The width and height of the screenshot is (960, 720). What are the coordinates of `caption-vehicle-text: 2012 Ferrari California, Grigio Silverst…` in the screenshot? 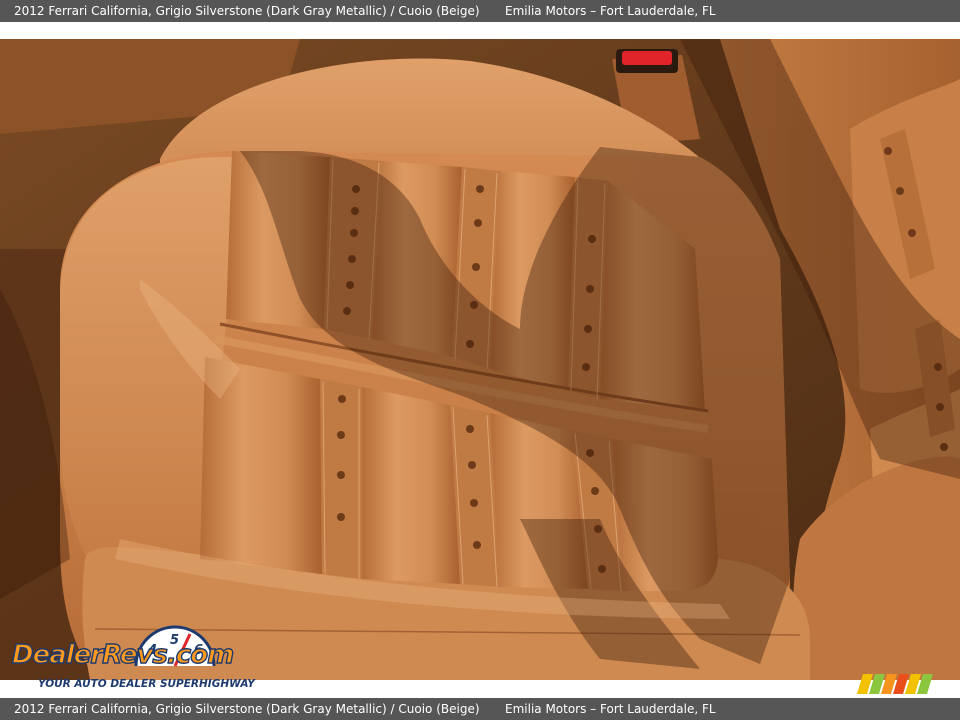 It's located at (247, 11).